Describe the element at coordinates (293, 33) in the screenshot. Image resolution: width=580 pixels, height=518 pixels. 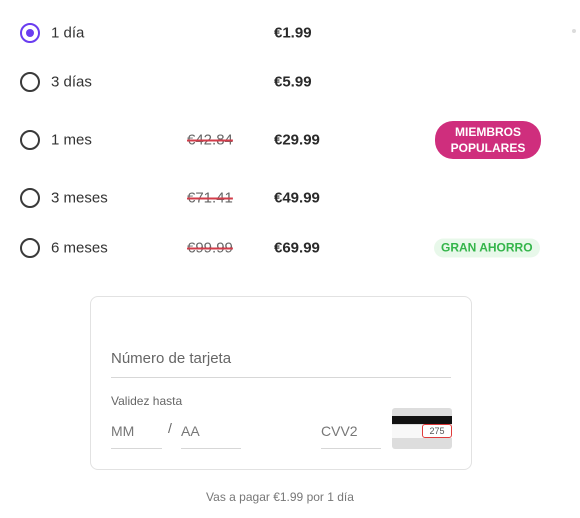
I see `plan-price: €1.99` at that location.